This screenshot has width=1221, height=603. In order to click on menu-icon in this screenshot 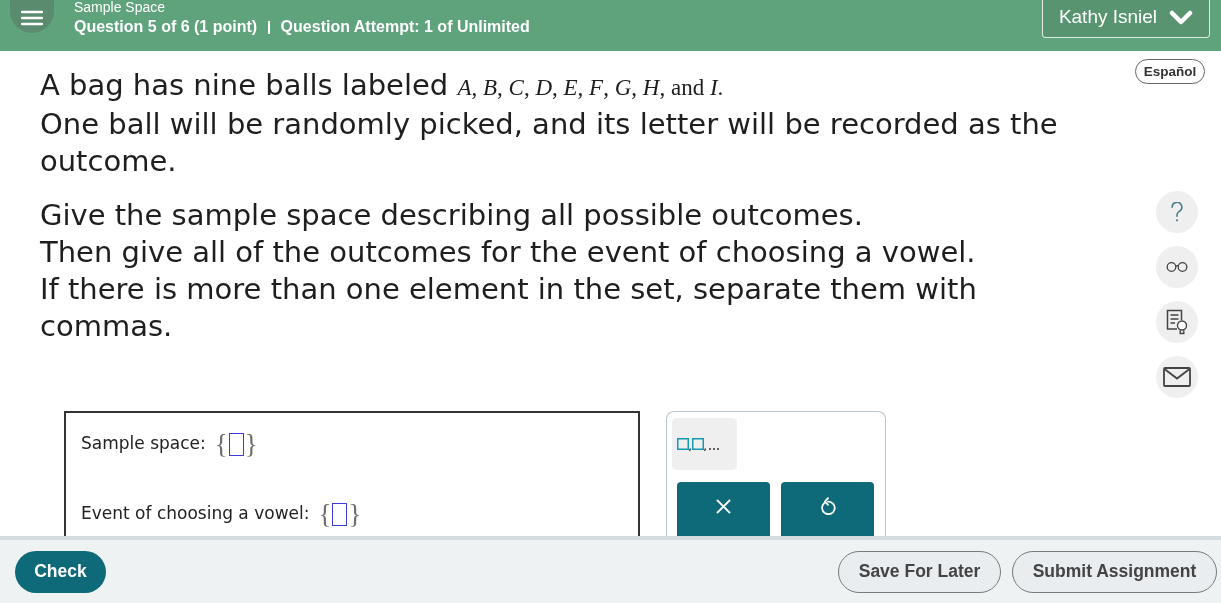, I will do `click(32, 17)`.